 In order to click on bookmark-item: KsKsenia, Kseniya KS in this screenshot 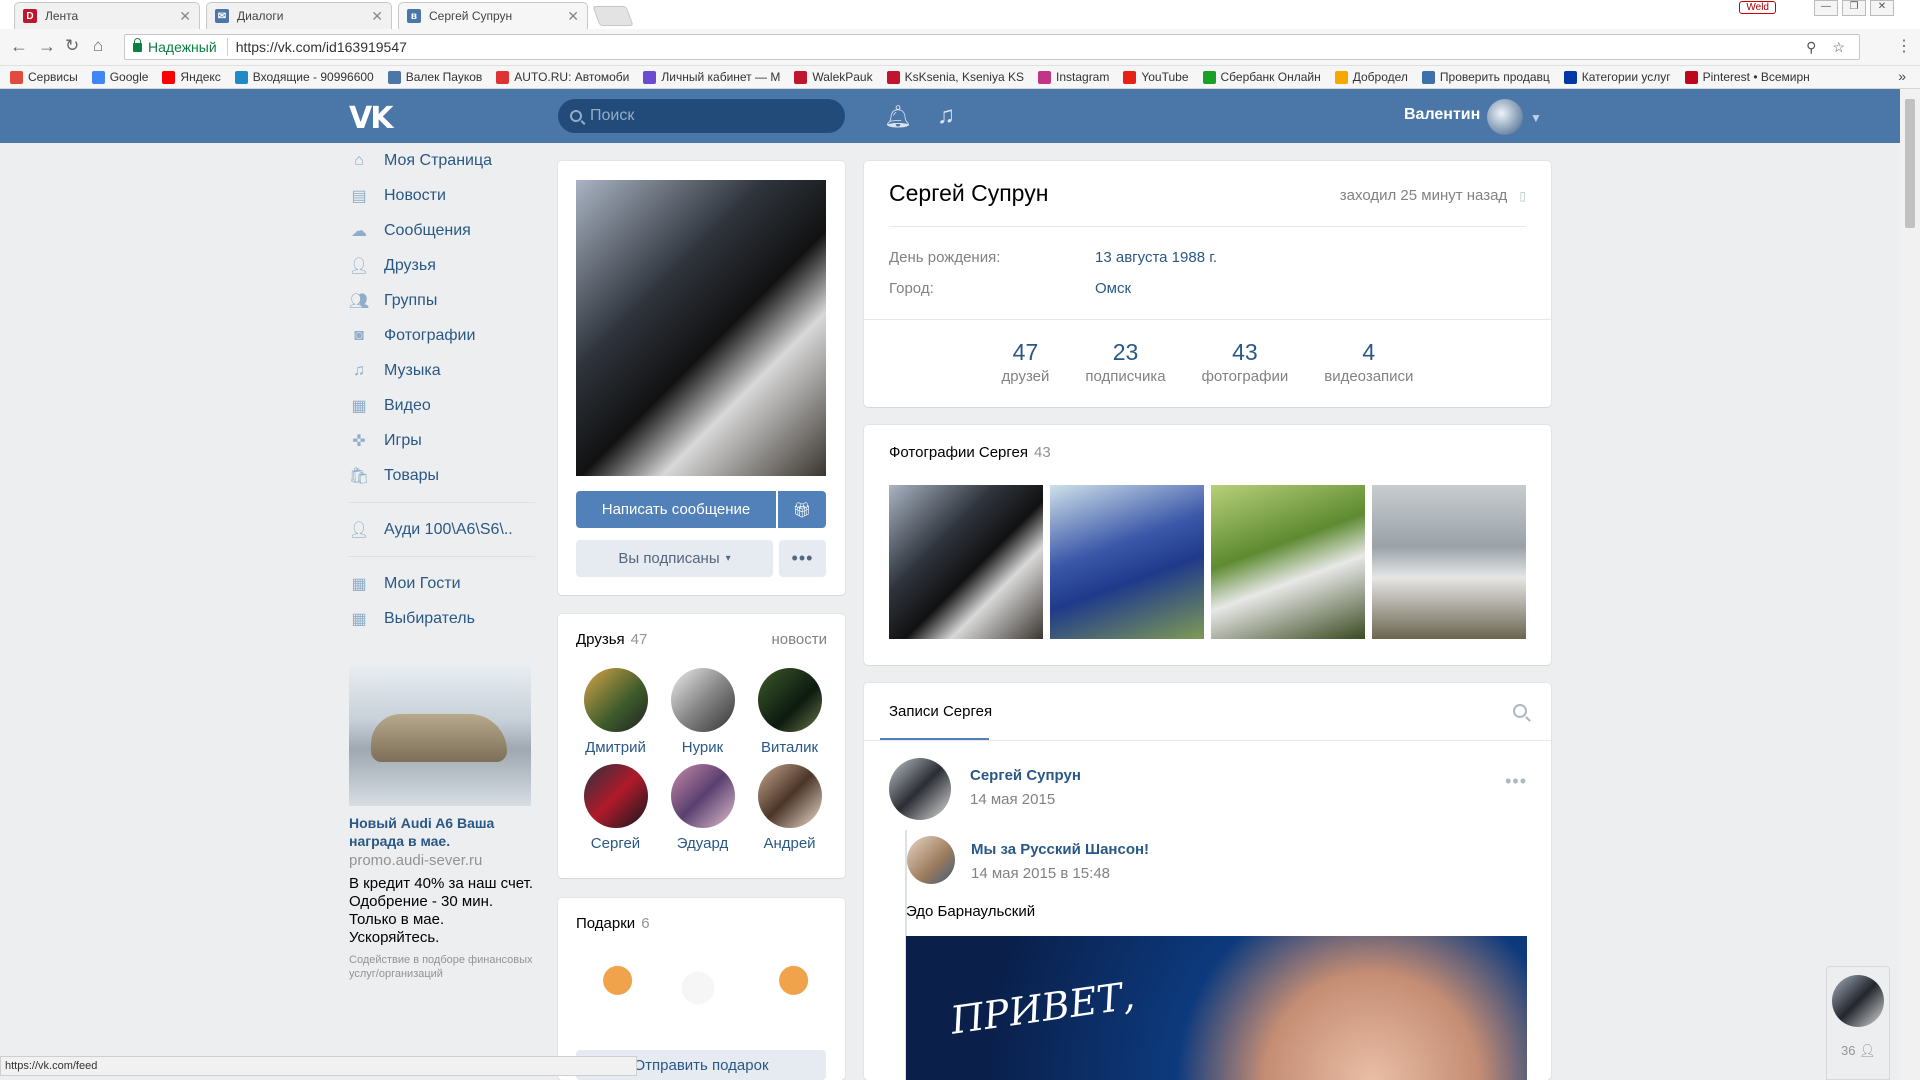, I will do `click(955, 77)`.